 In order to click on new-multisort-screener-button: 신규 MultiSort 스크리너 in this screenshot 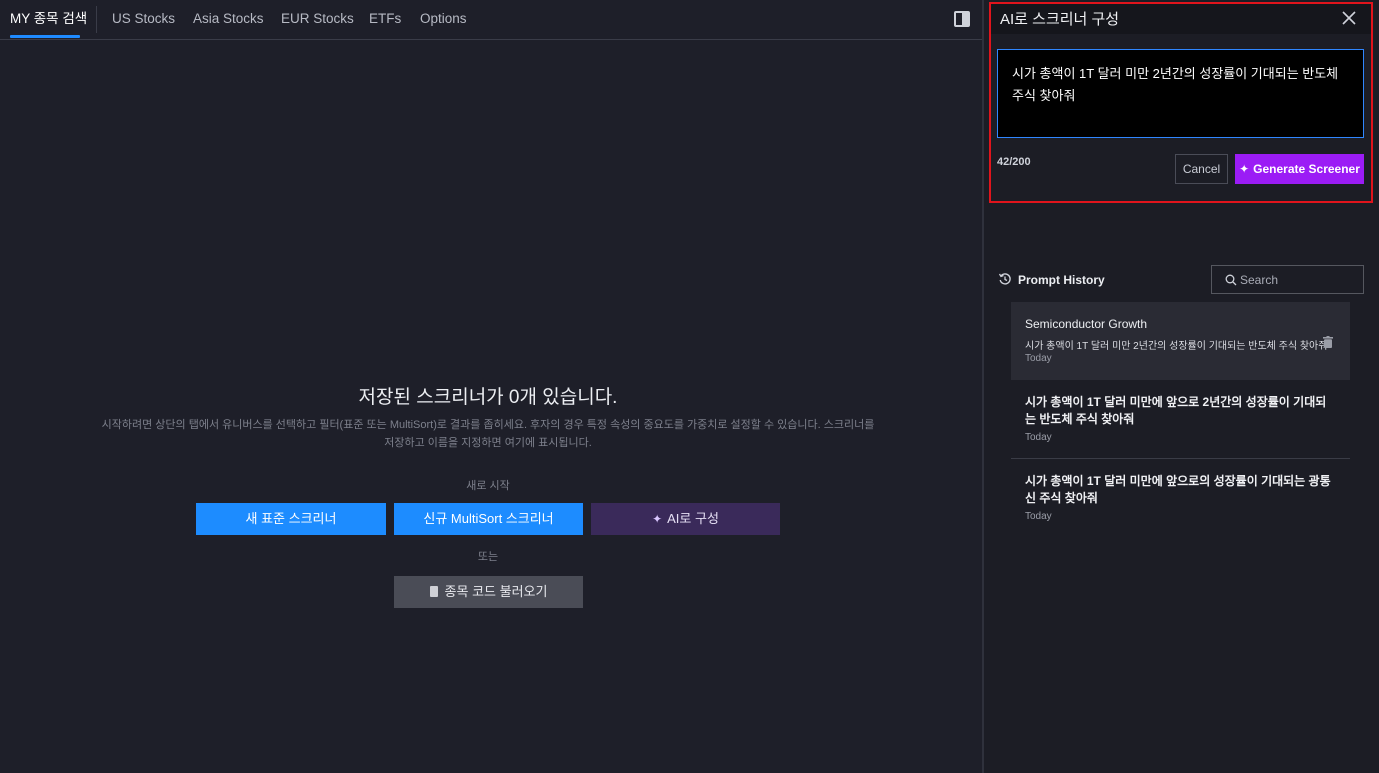, I will do `click(488, 519)`.